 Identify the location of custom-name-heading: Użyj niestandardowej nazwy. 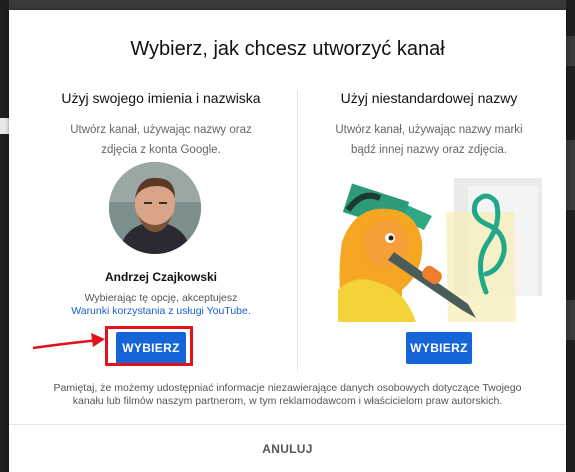
(429, 98).